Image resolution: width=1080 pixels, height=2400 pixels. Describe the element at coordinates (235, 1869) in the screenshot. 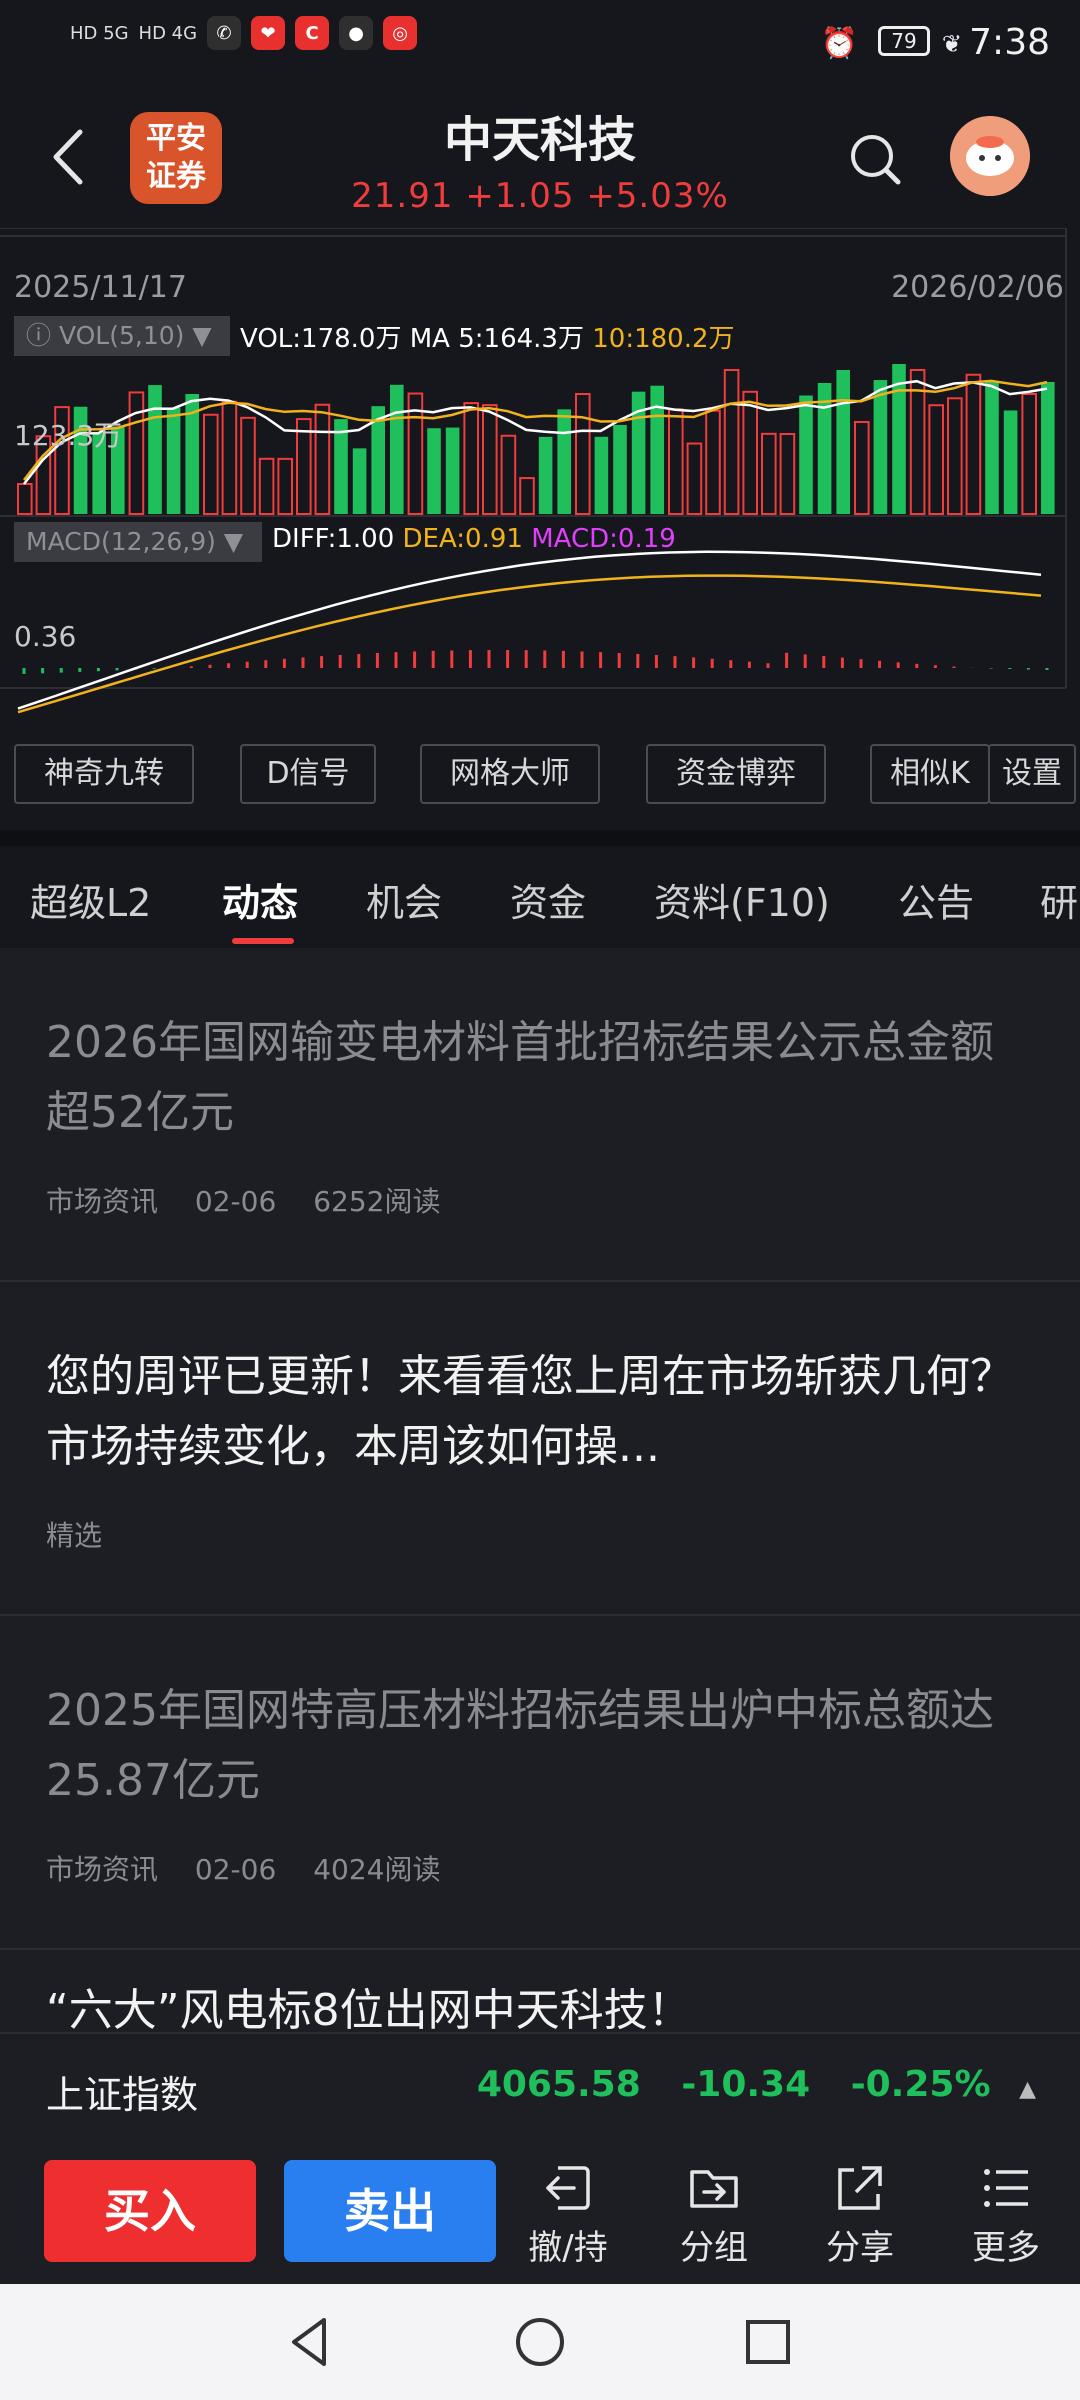

I see `news-date: 02-06` at that location.